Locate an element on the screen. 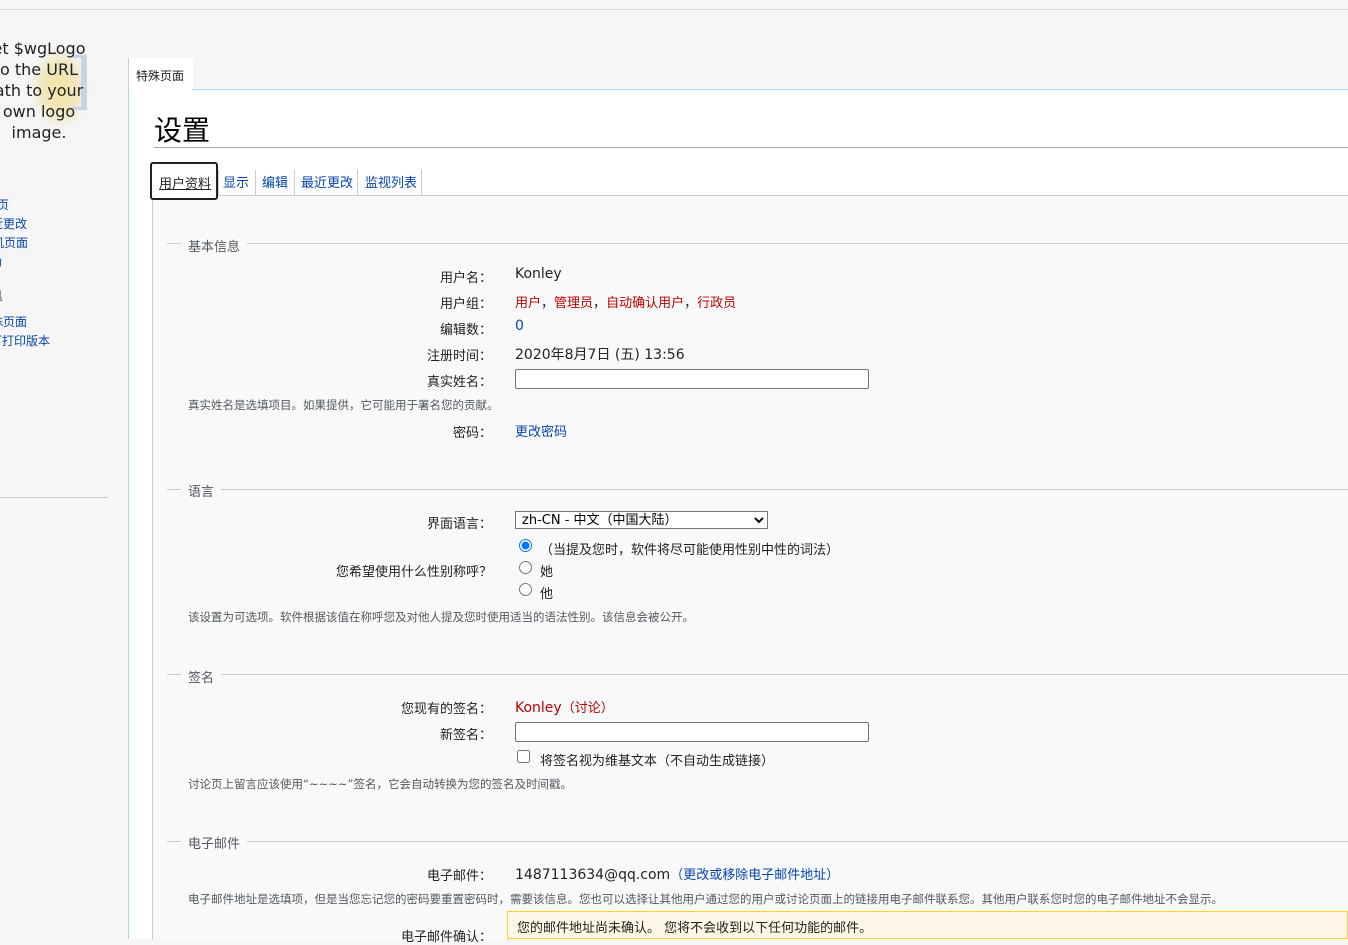  signature-user-link: Konley is located at coordinates (538, 708).